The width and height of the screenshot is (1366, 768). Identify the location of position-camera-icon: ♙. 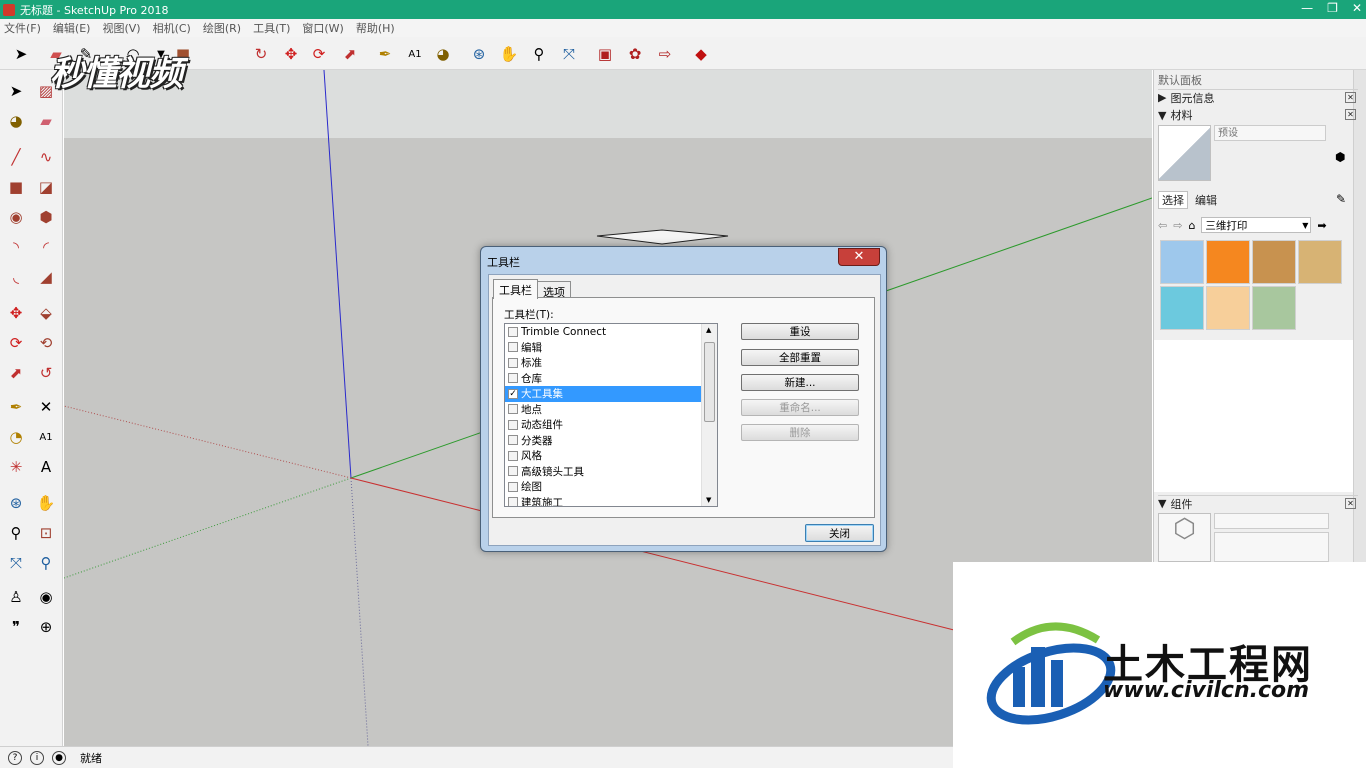
(16, 597).